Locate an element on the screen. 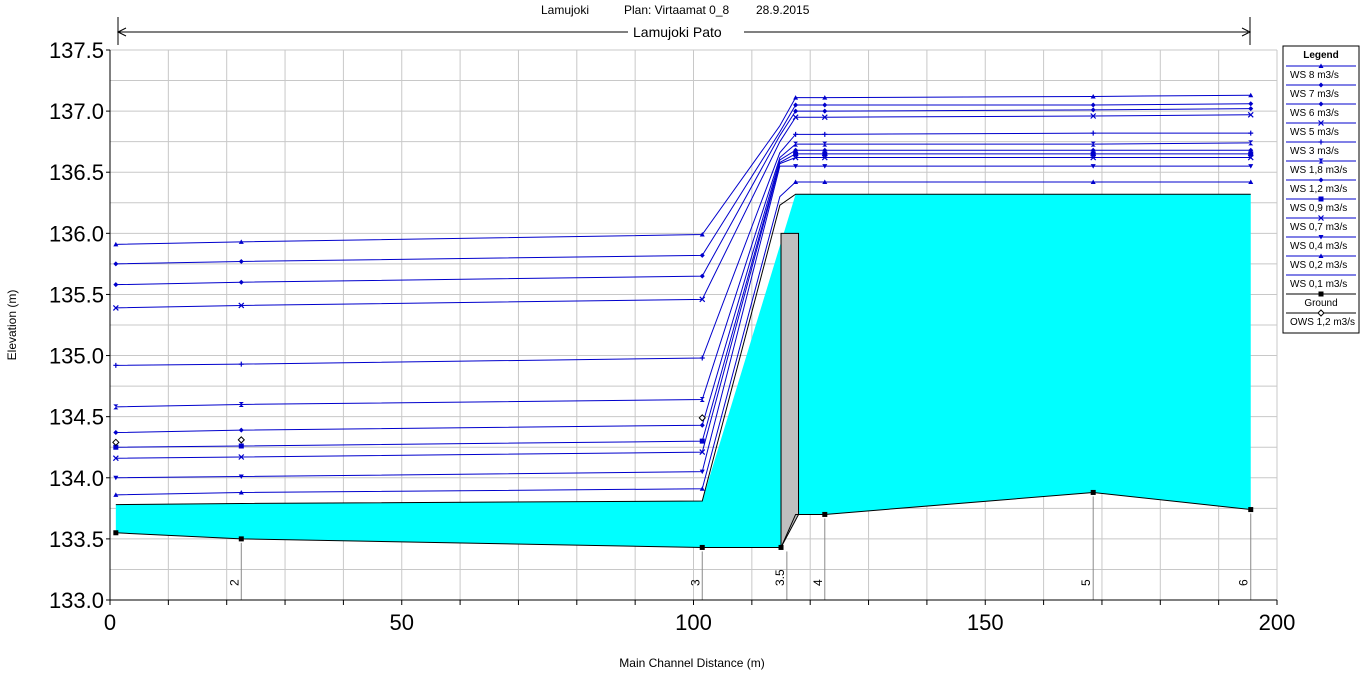 The width and height of the screenshot is (1365, 676). y-tick-label: 135.5 is located at coordinates (76, 294).